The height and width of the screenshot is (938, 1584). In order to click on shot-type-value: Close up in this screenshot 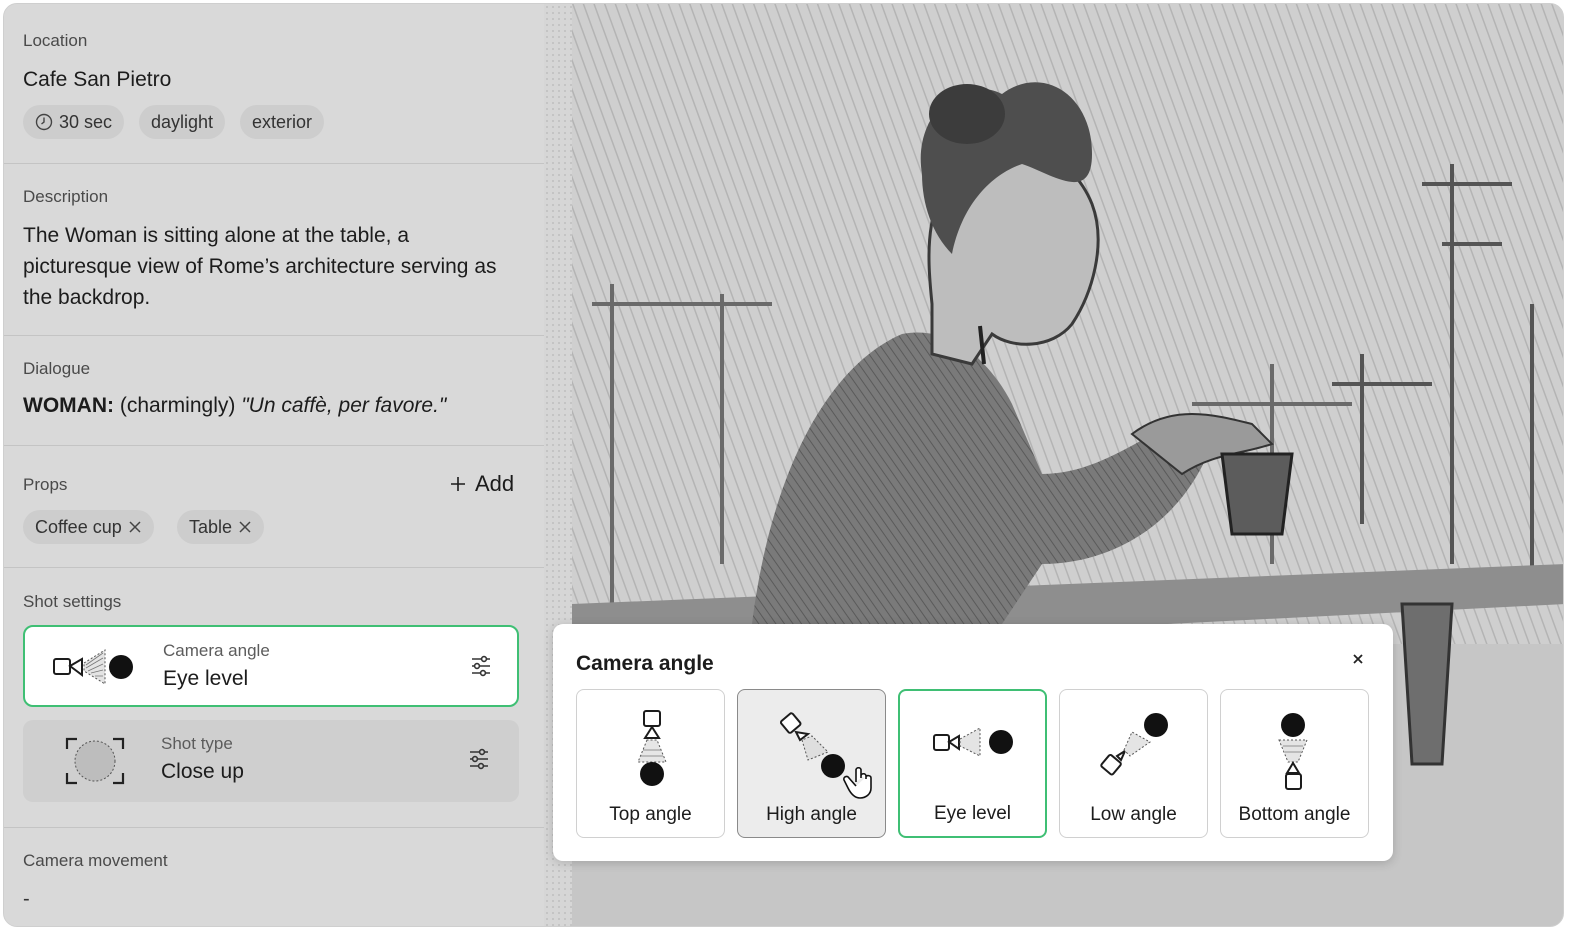, I will do `click(202, 771)`.